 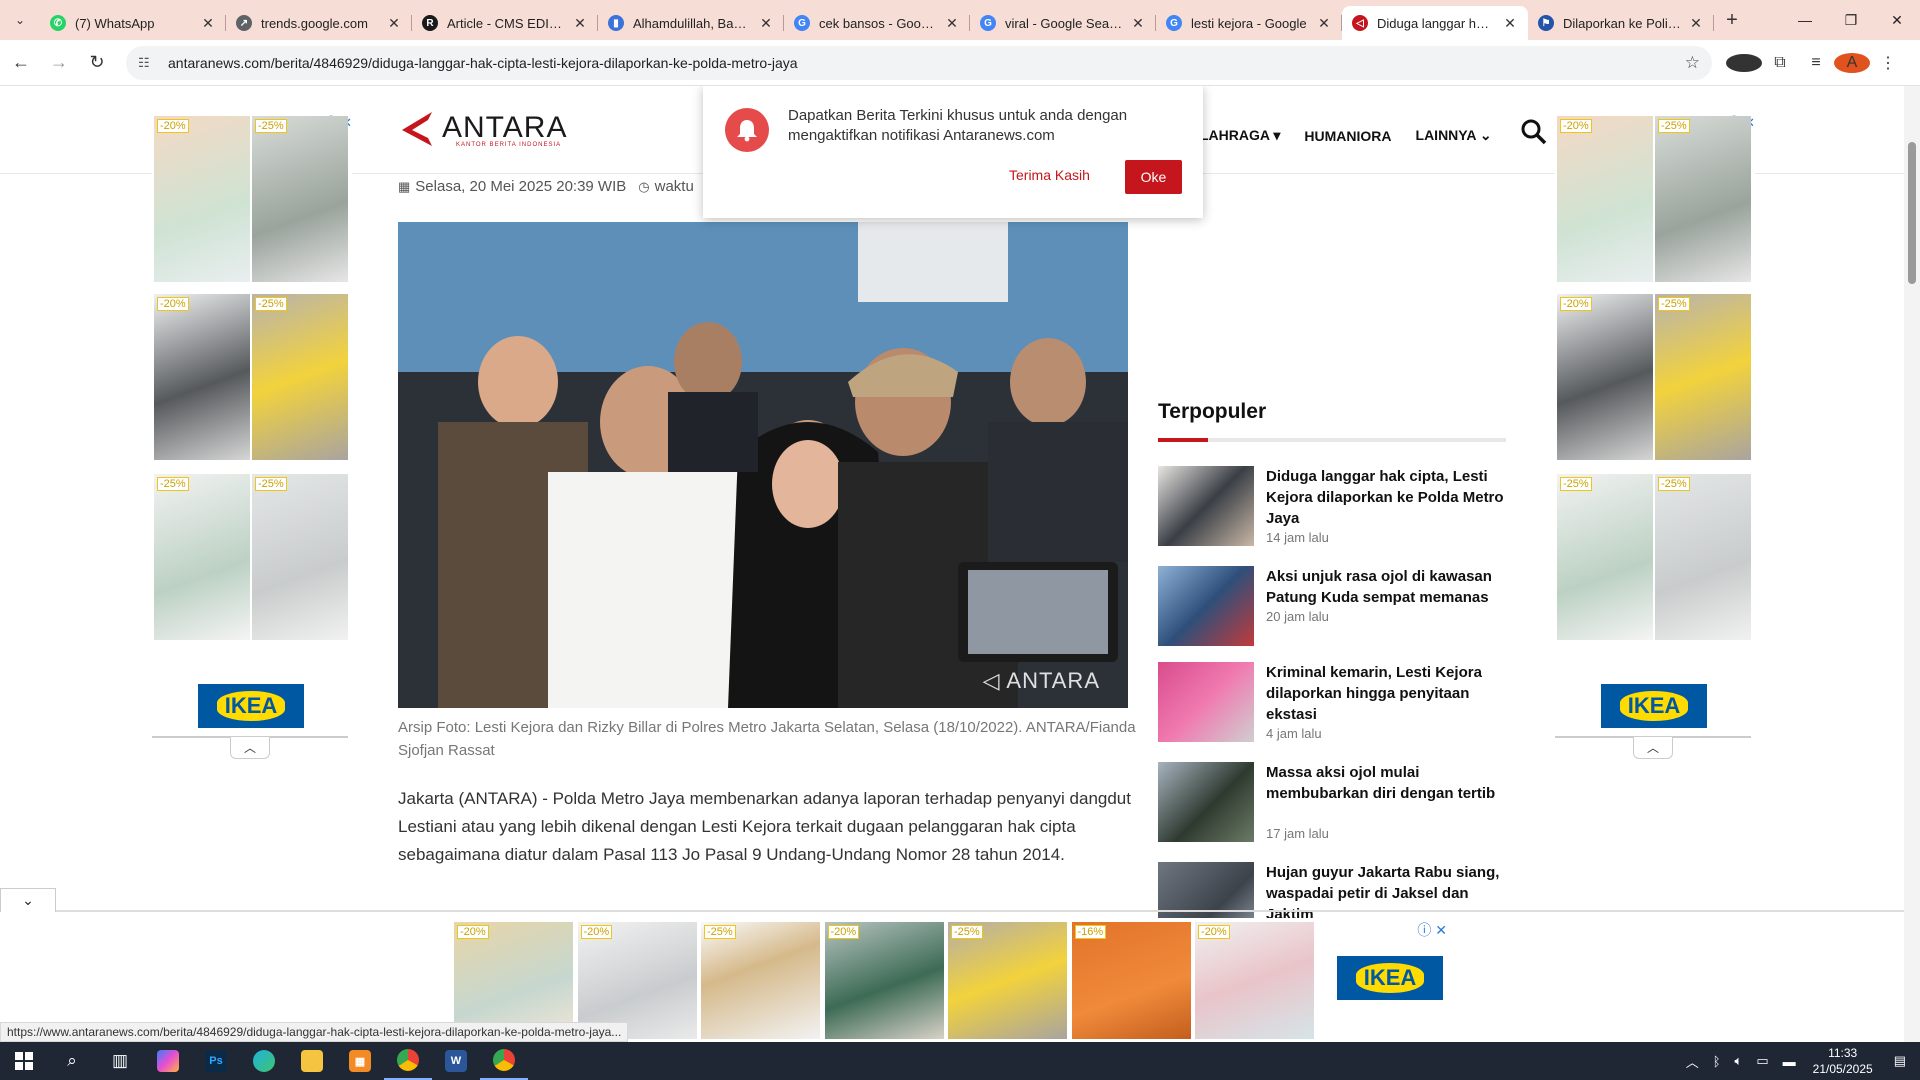 What do you see at coordinates (59, 63) in the screenshot?
I see `forward-icon: →` at bounding box center [59, 63].